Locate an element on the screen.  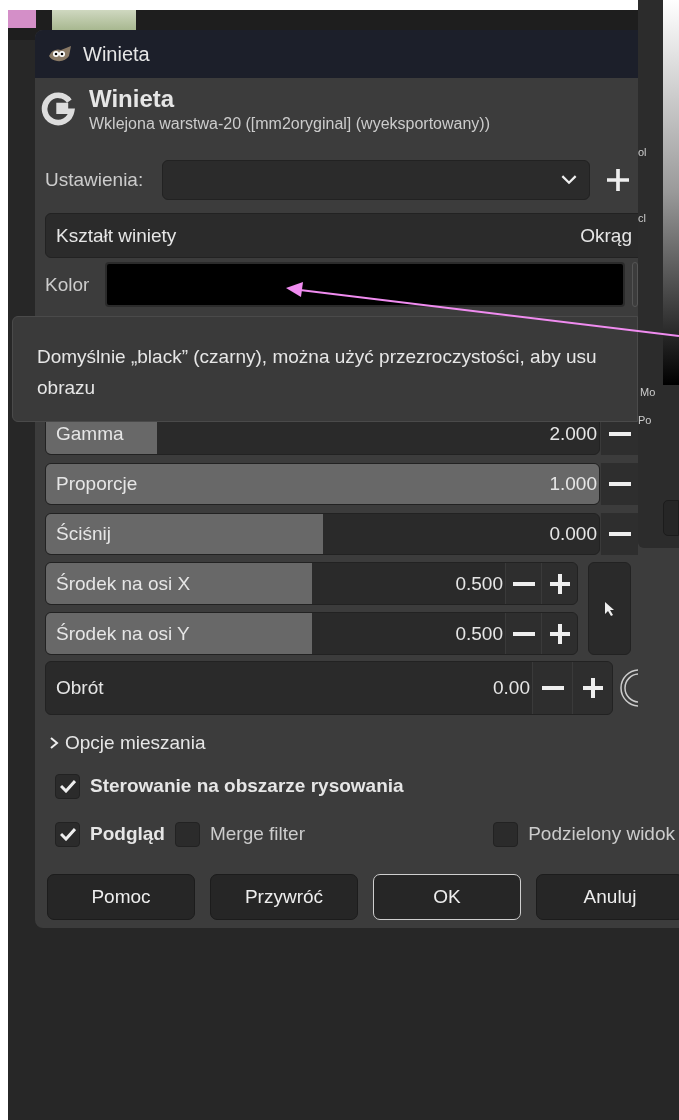
filter-title: Winieta is located at coordinates (132, 99).